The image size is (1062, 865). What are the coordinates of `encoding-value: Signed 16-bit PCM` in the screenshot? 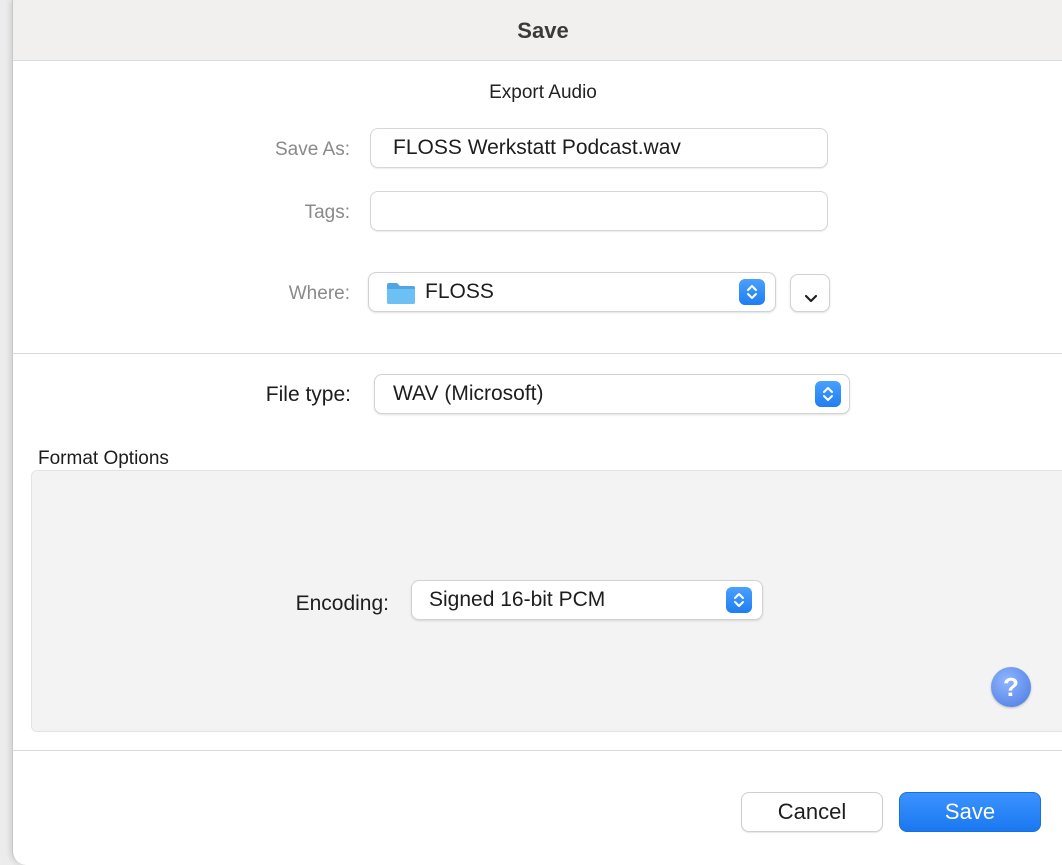 It's located at (517, 599).